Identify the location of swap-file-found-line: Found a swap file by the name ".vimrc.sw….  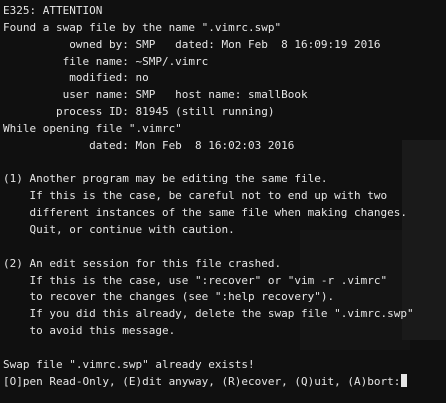
(142, 27).